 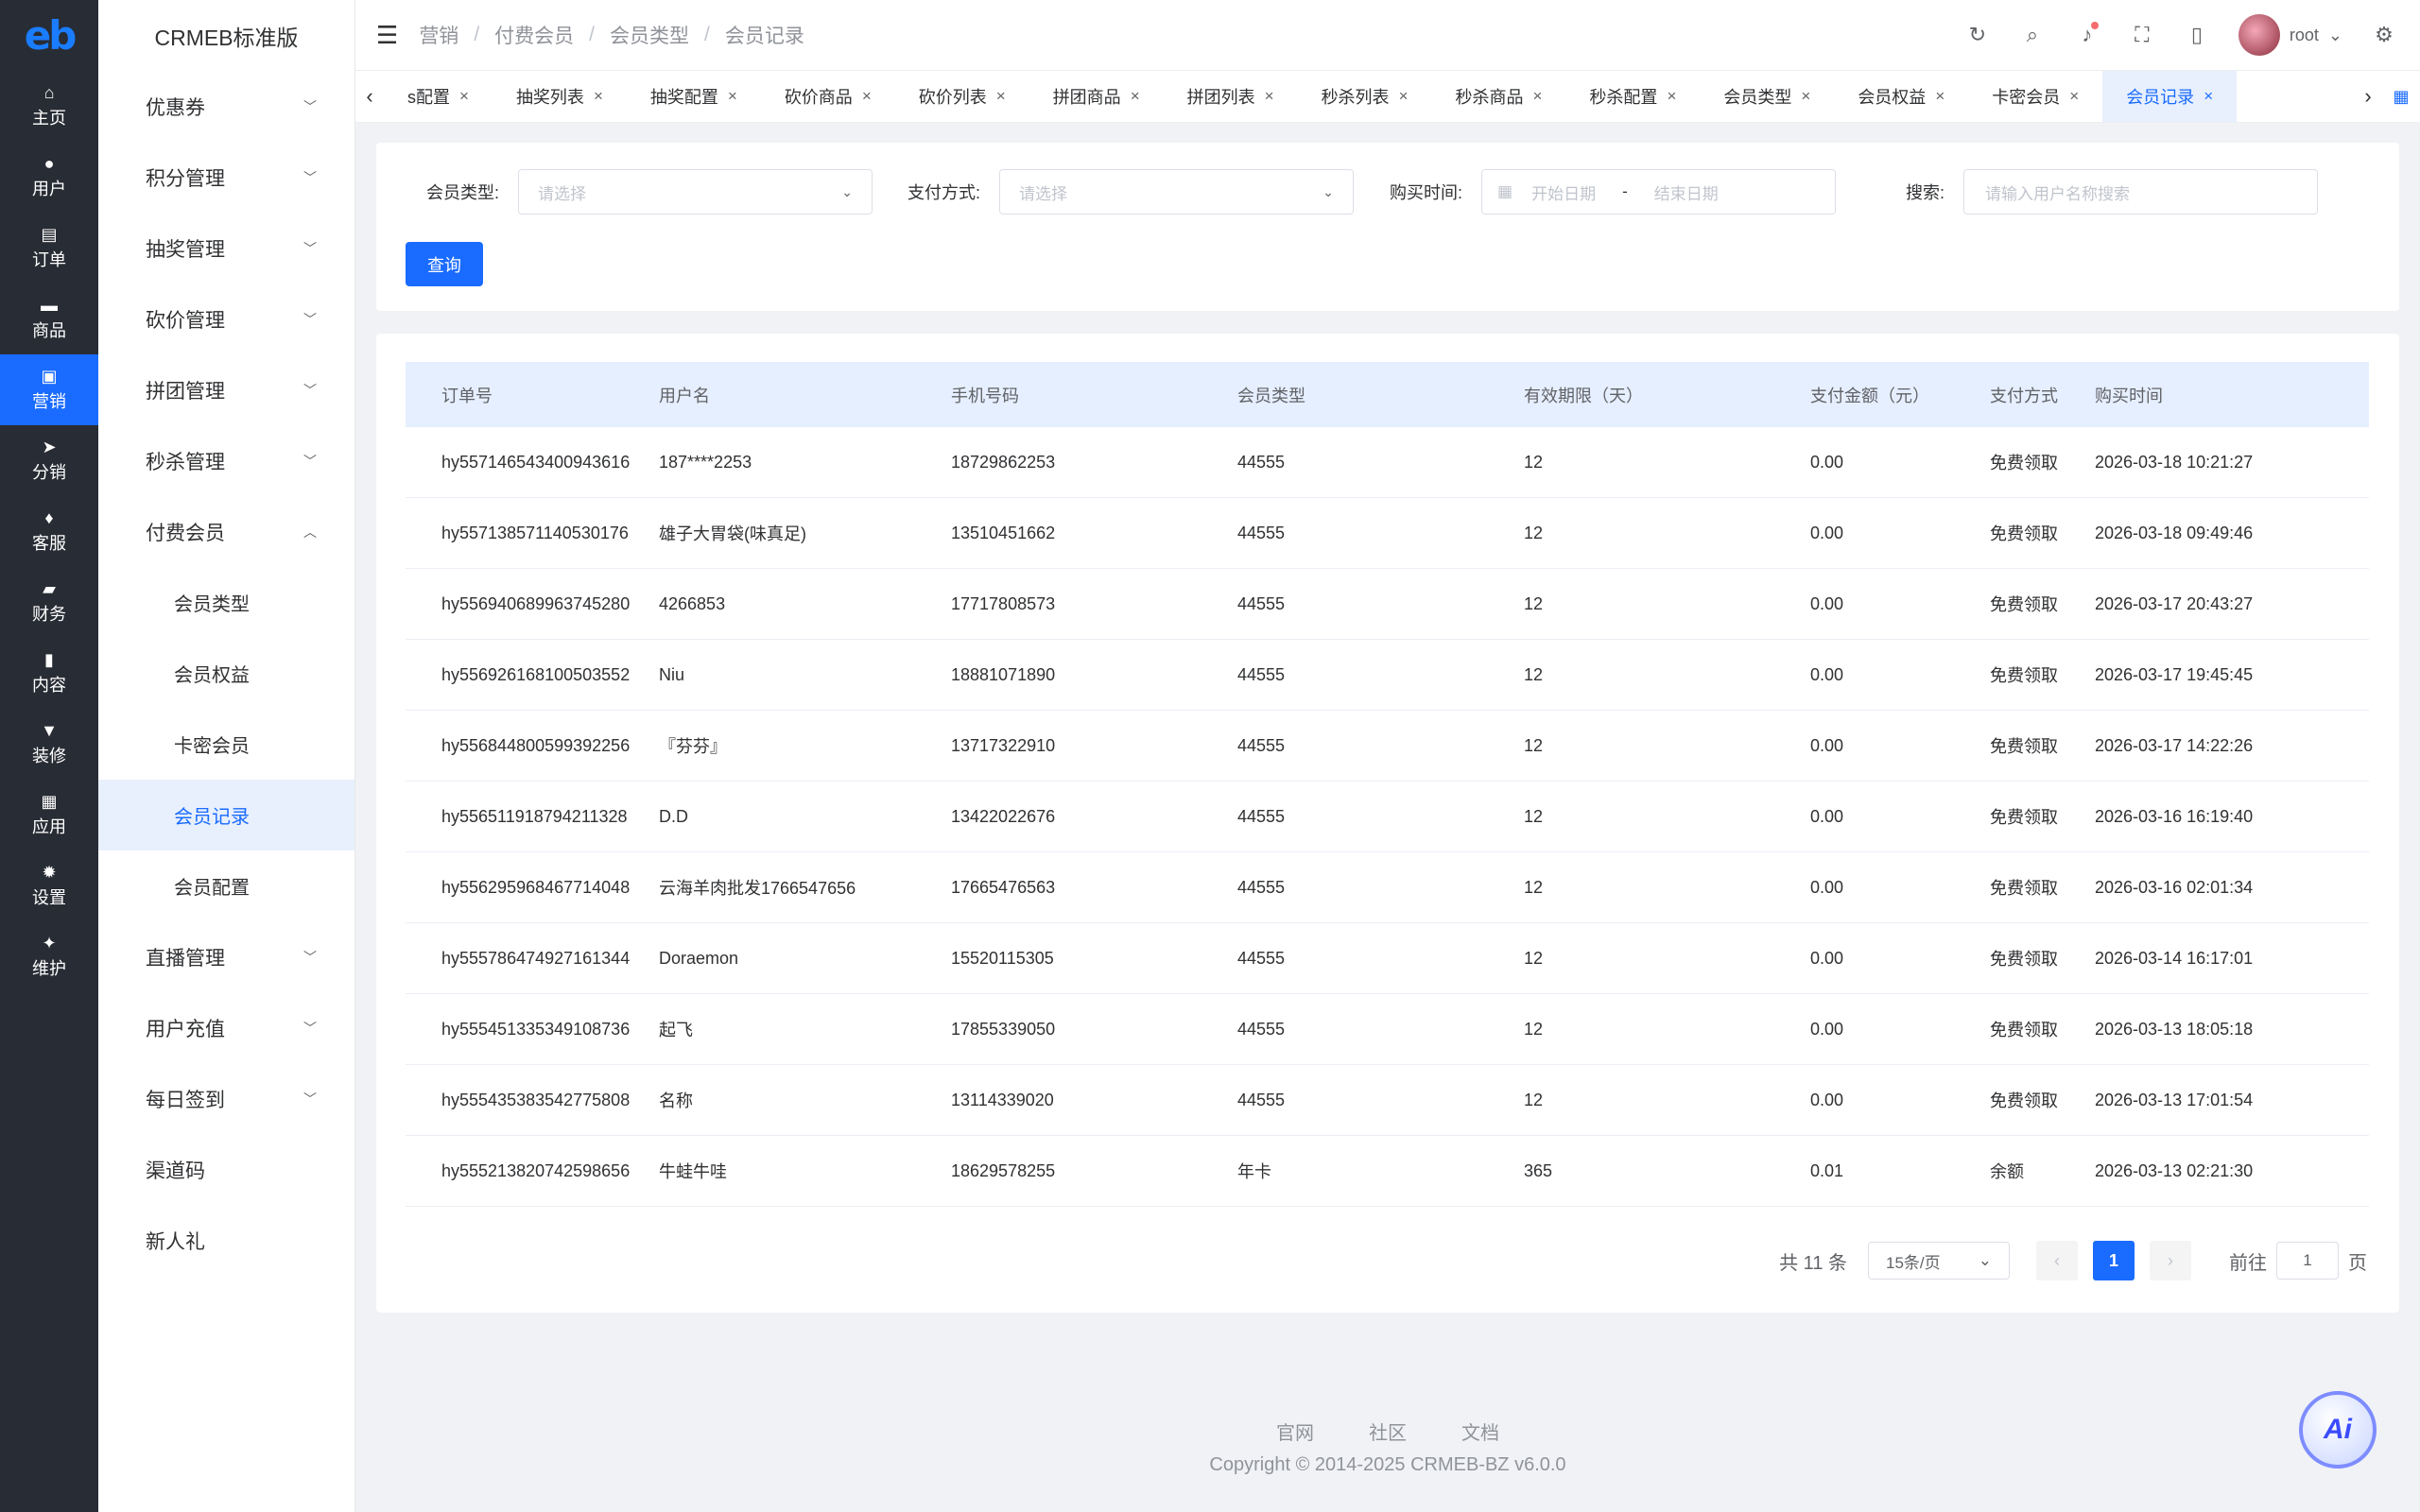 I want to click on page-size-select: 15条/页 ⌄, so click(x=1939, y=1261).